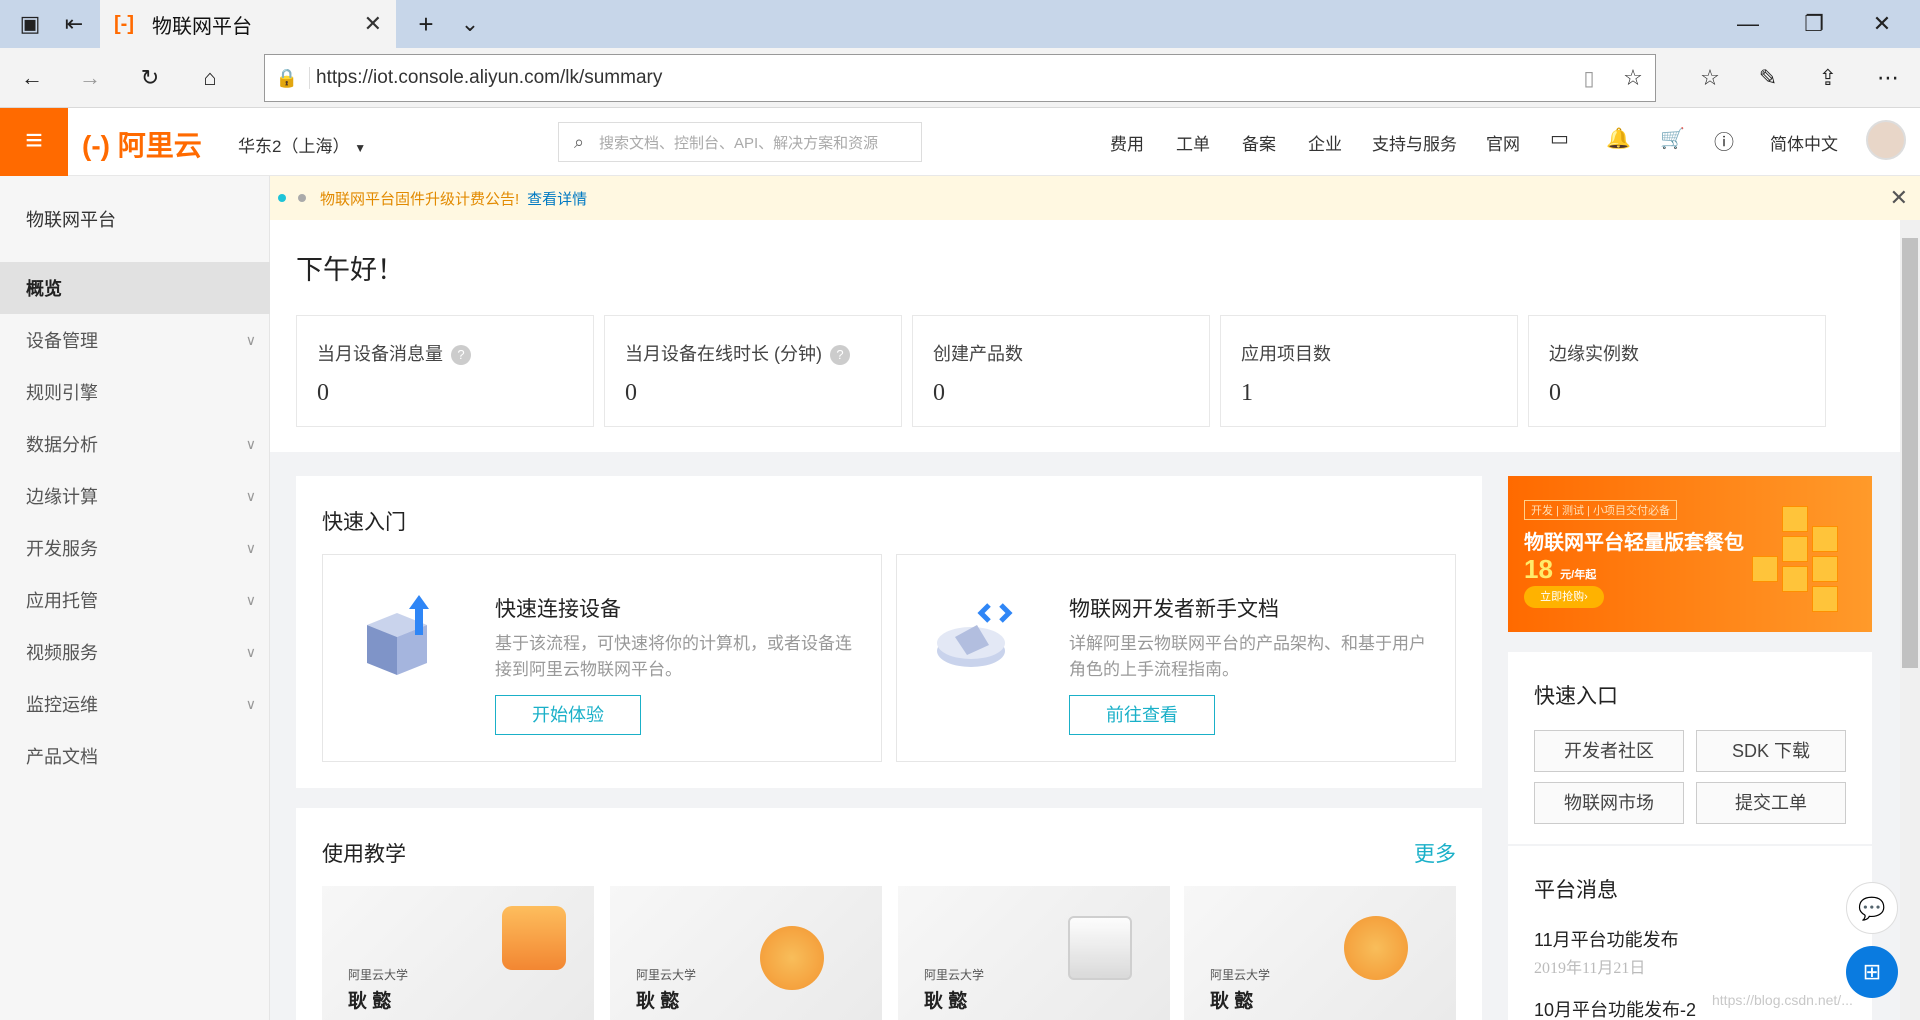 This screenshot has height=1020, width=1920. I want to click on more-icon: ⋯, so click(1888, 78).